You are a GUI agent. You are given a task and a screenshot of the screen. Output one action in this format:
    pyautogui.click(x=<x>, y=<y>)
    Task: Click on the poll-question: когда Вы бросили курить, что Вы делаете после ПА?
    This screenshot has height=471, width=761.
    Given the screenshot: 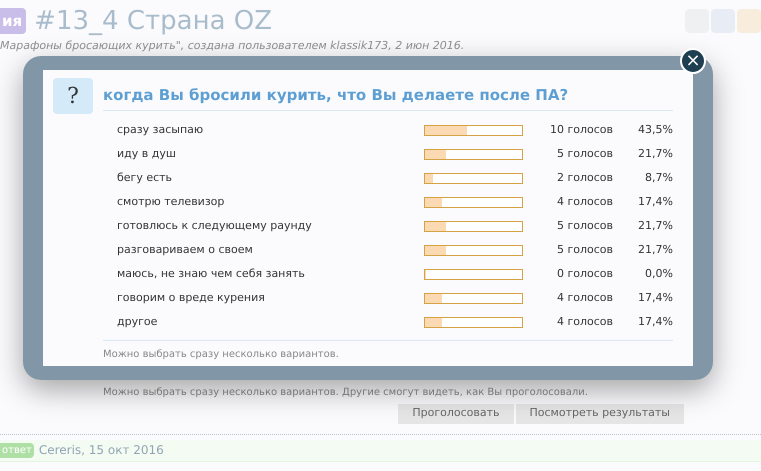 What is the action you would take?
    pyautogui.click(x=388, y=97)
    